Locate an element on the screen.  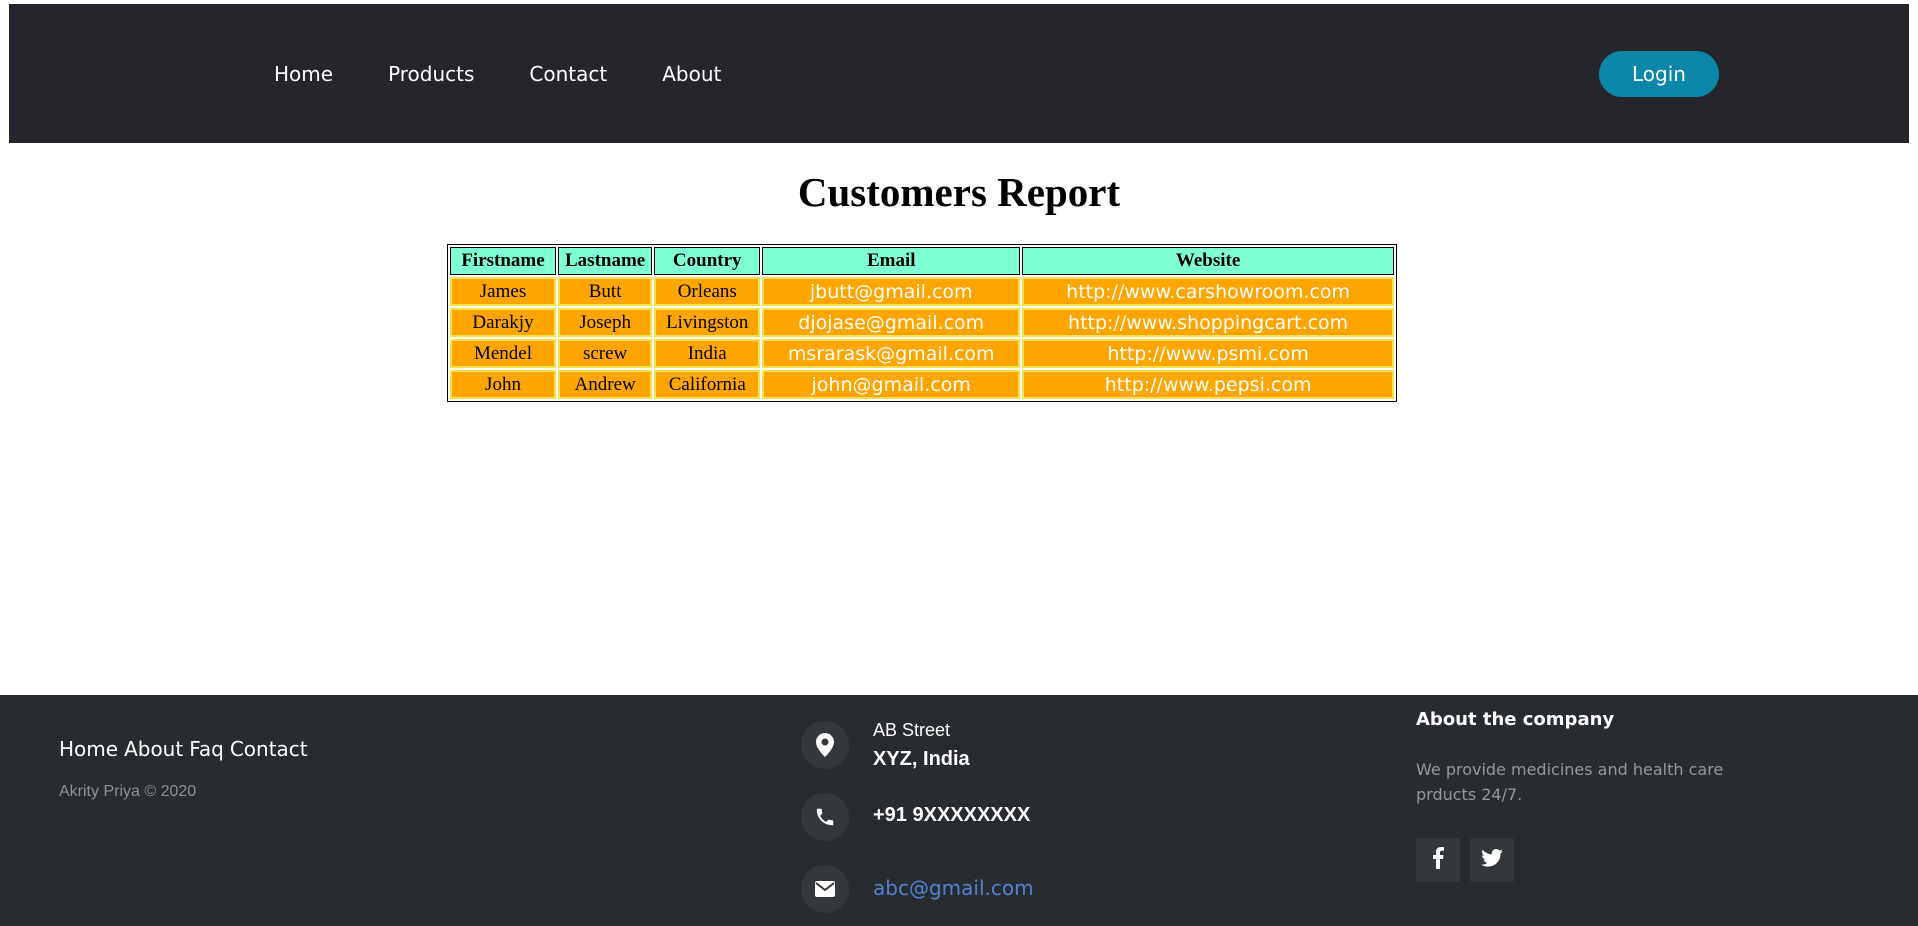
cell-country: India is located at coordinates (707, 353).